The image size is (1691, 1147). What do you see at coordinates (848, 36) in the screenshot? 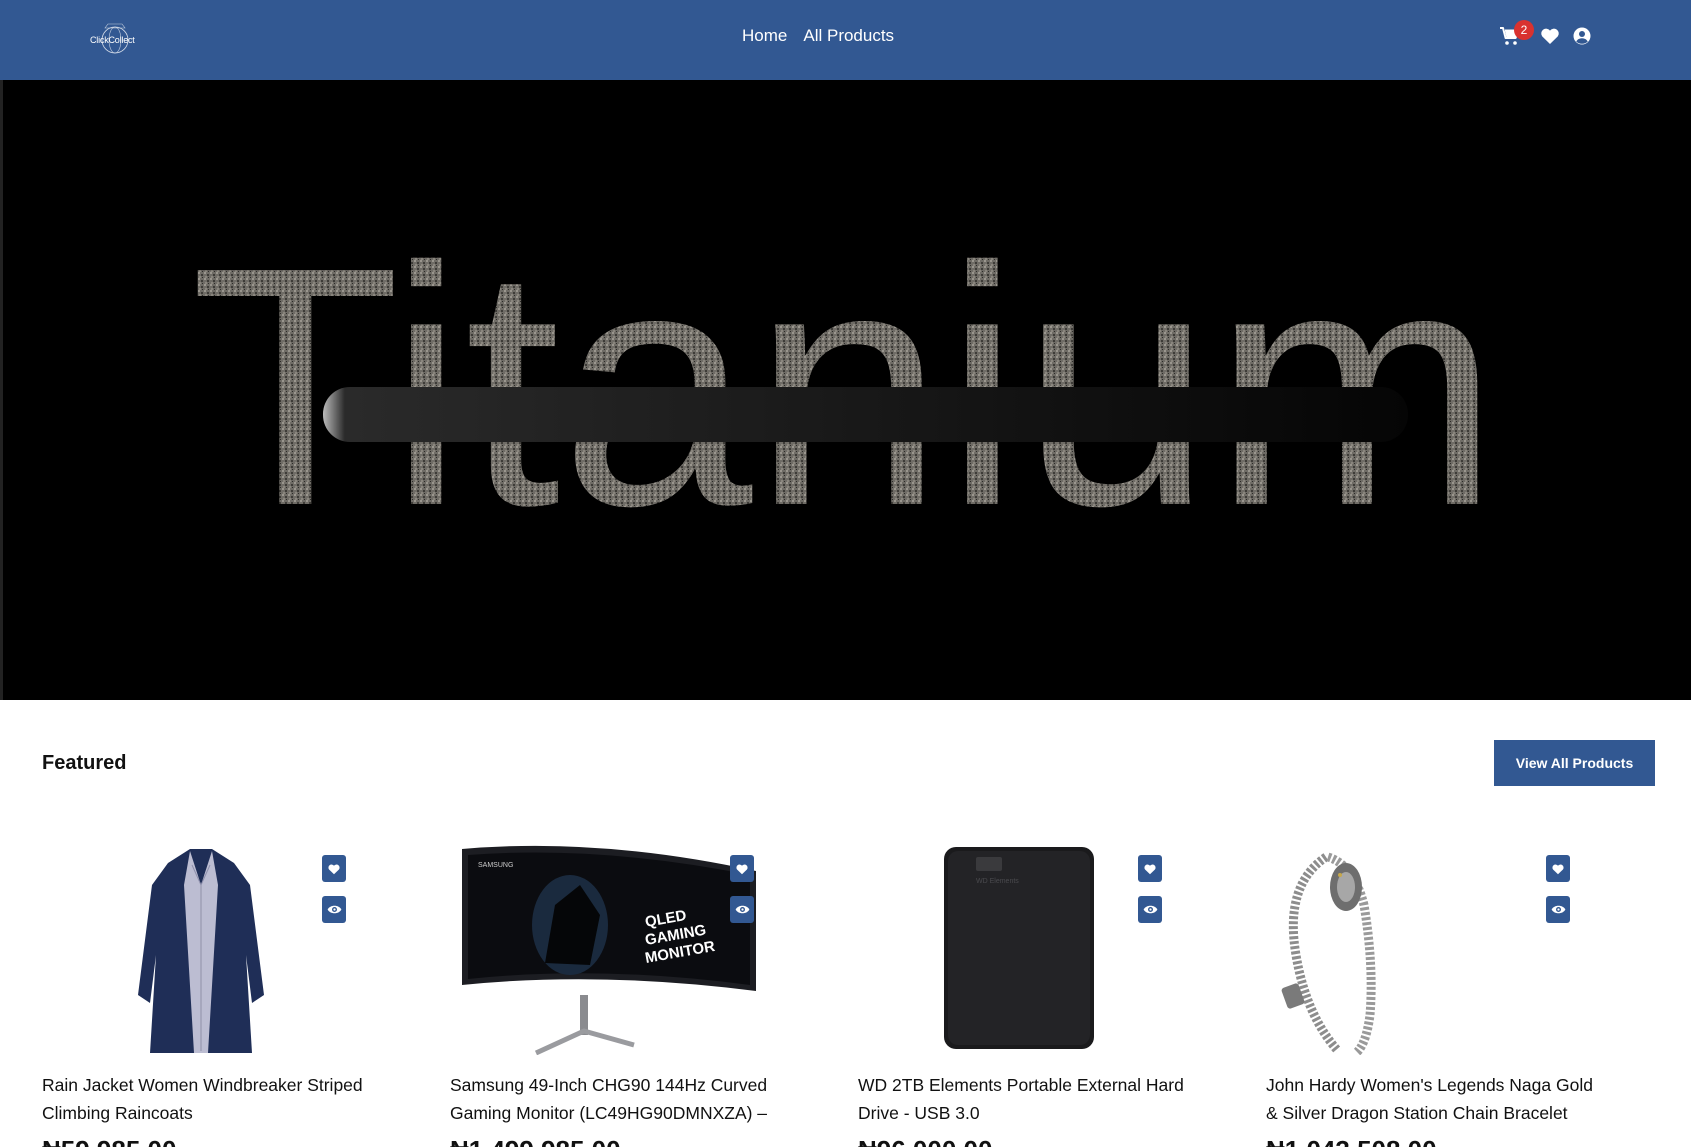
I see `nav-all-products: All Products` at bounding box center [848, 36].